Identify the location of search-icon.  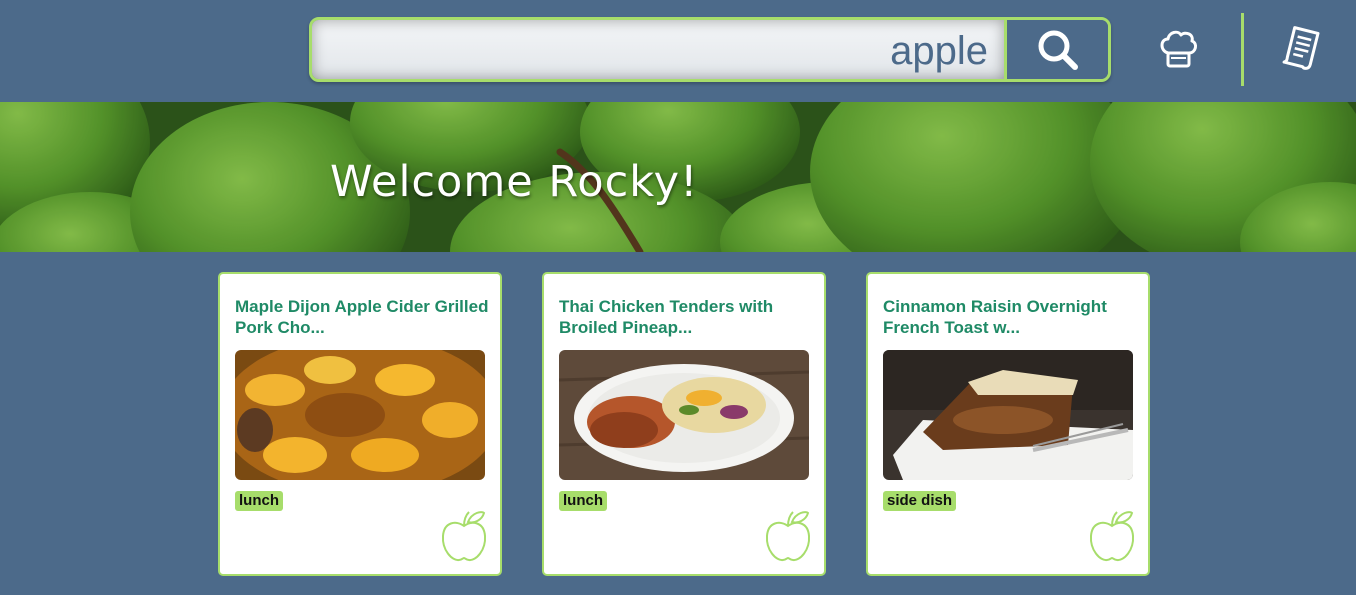
(1058, 50).